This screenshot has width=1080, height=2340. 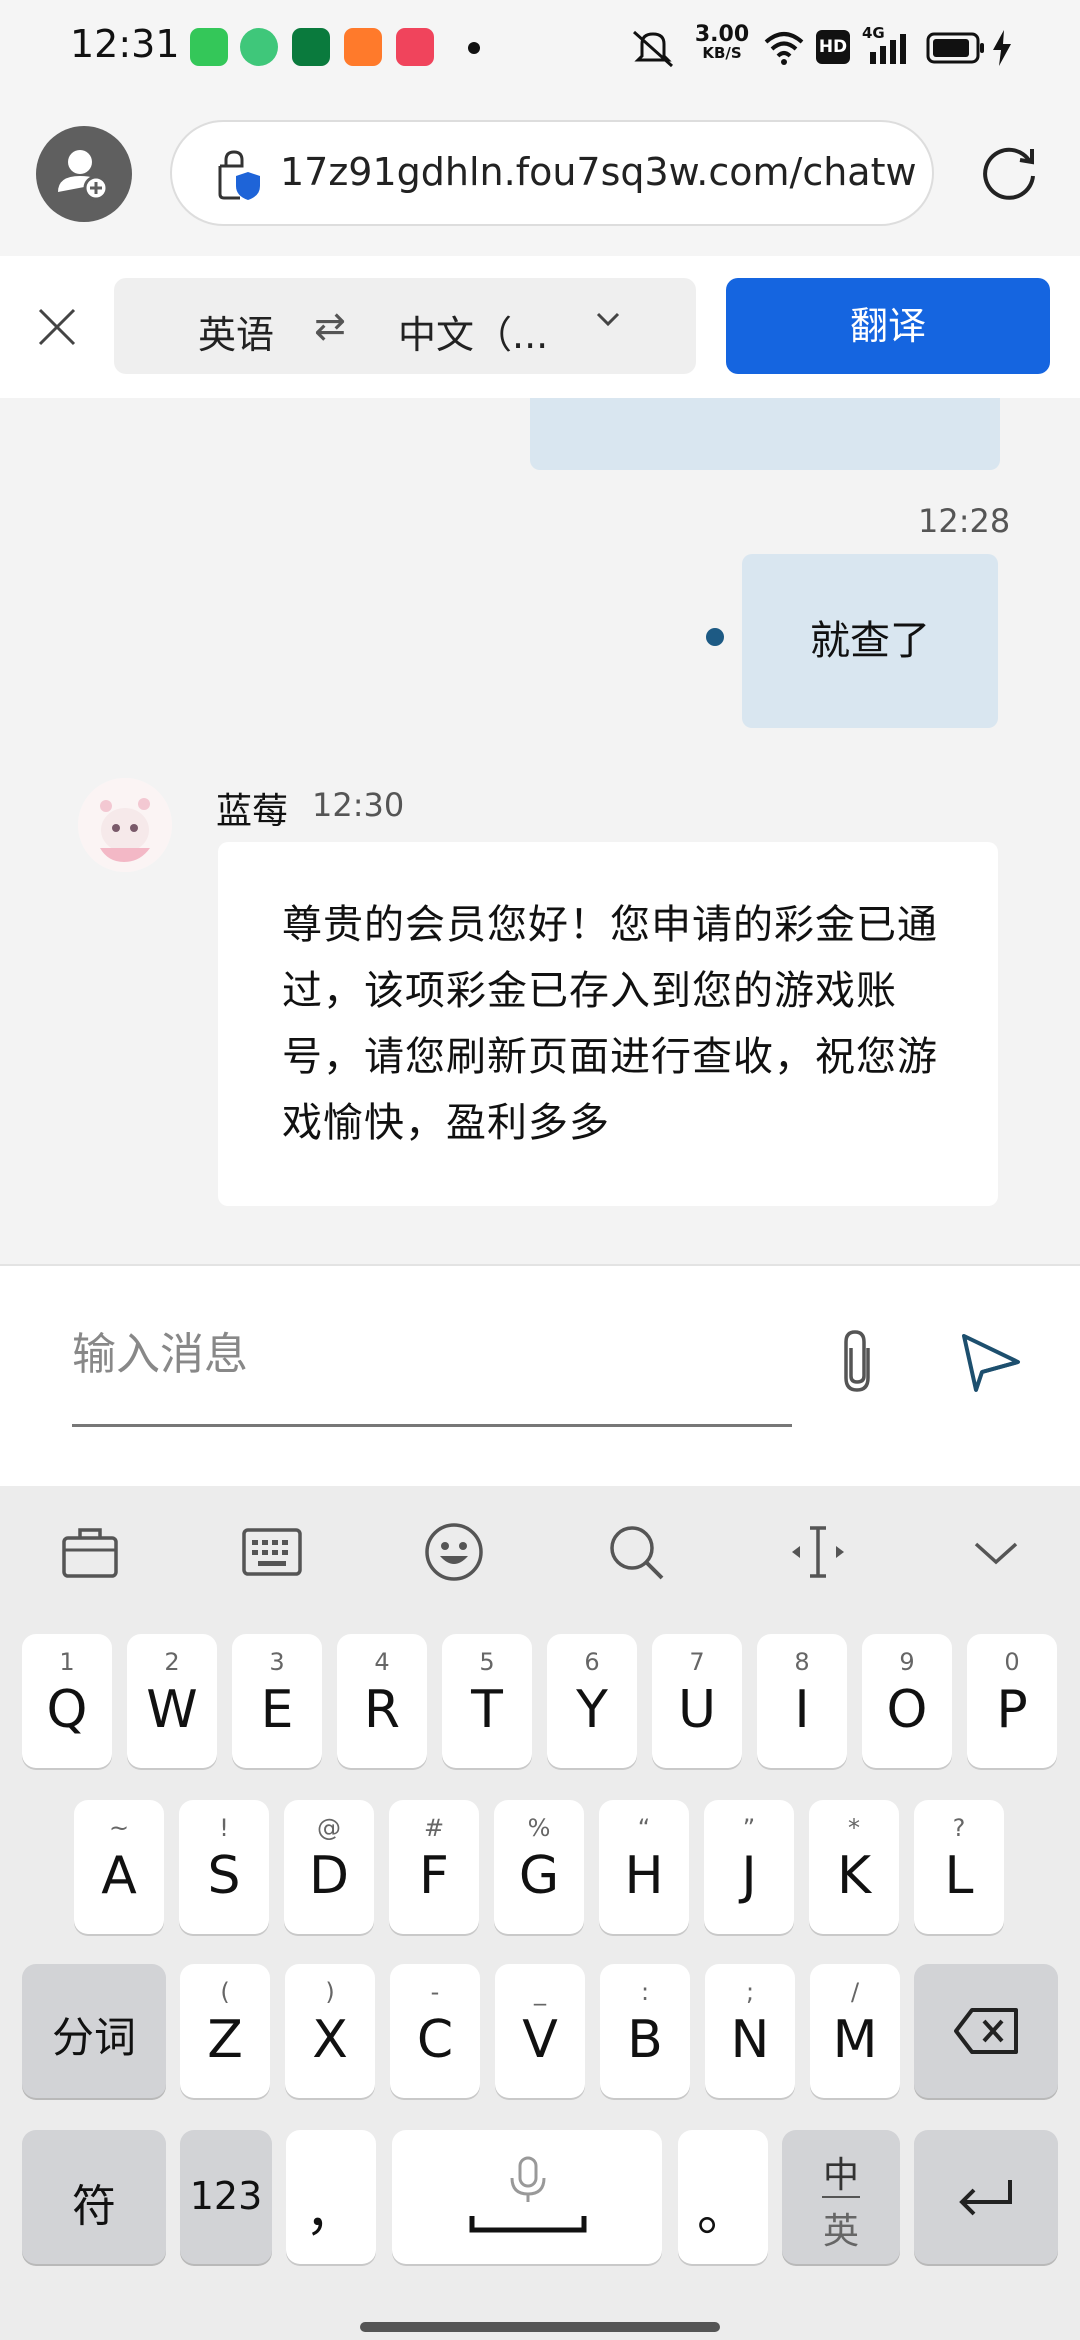 What do you see at coordinates (1012, 1710) in the screenshot?
I see `key-label: P` at bounding box center [1012, 1710].